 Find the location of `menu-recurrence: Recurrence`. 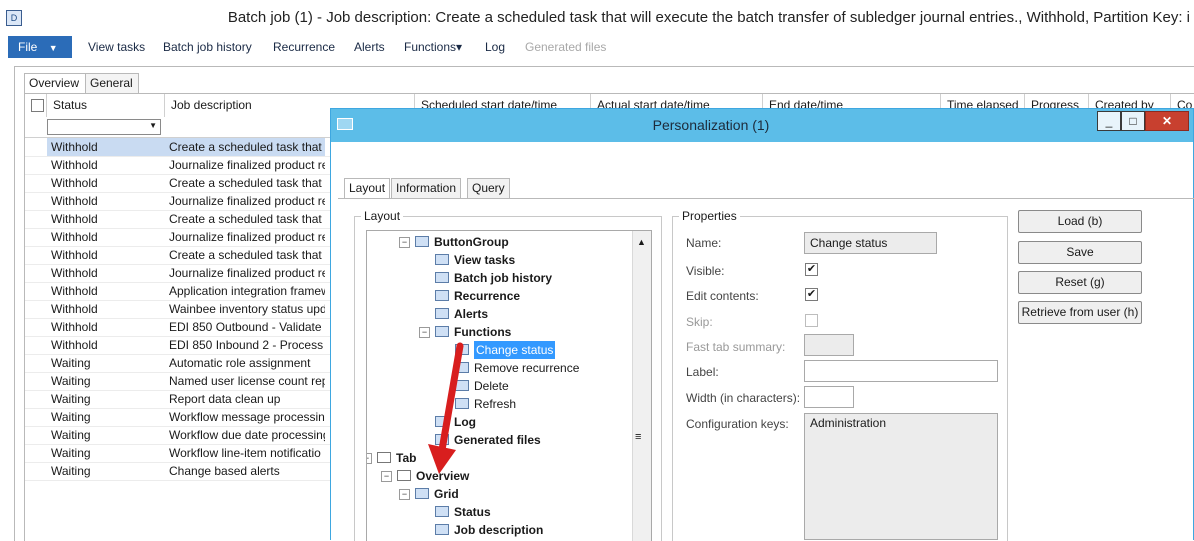

menu-recurrence: Recurrence is located at coordinates (304, 47).